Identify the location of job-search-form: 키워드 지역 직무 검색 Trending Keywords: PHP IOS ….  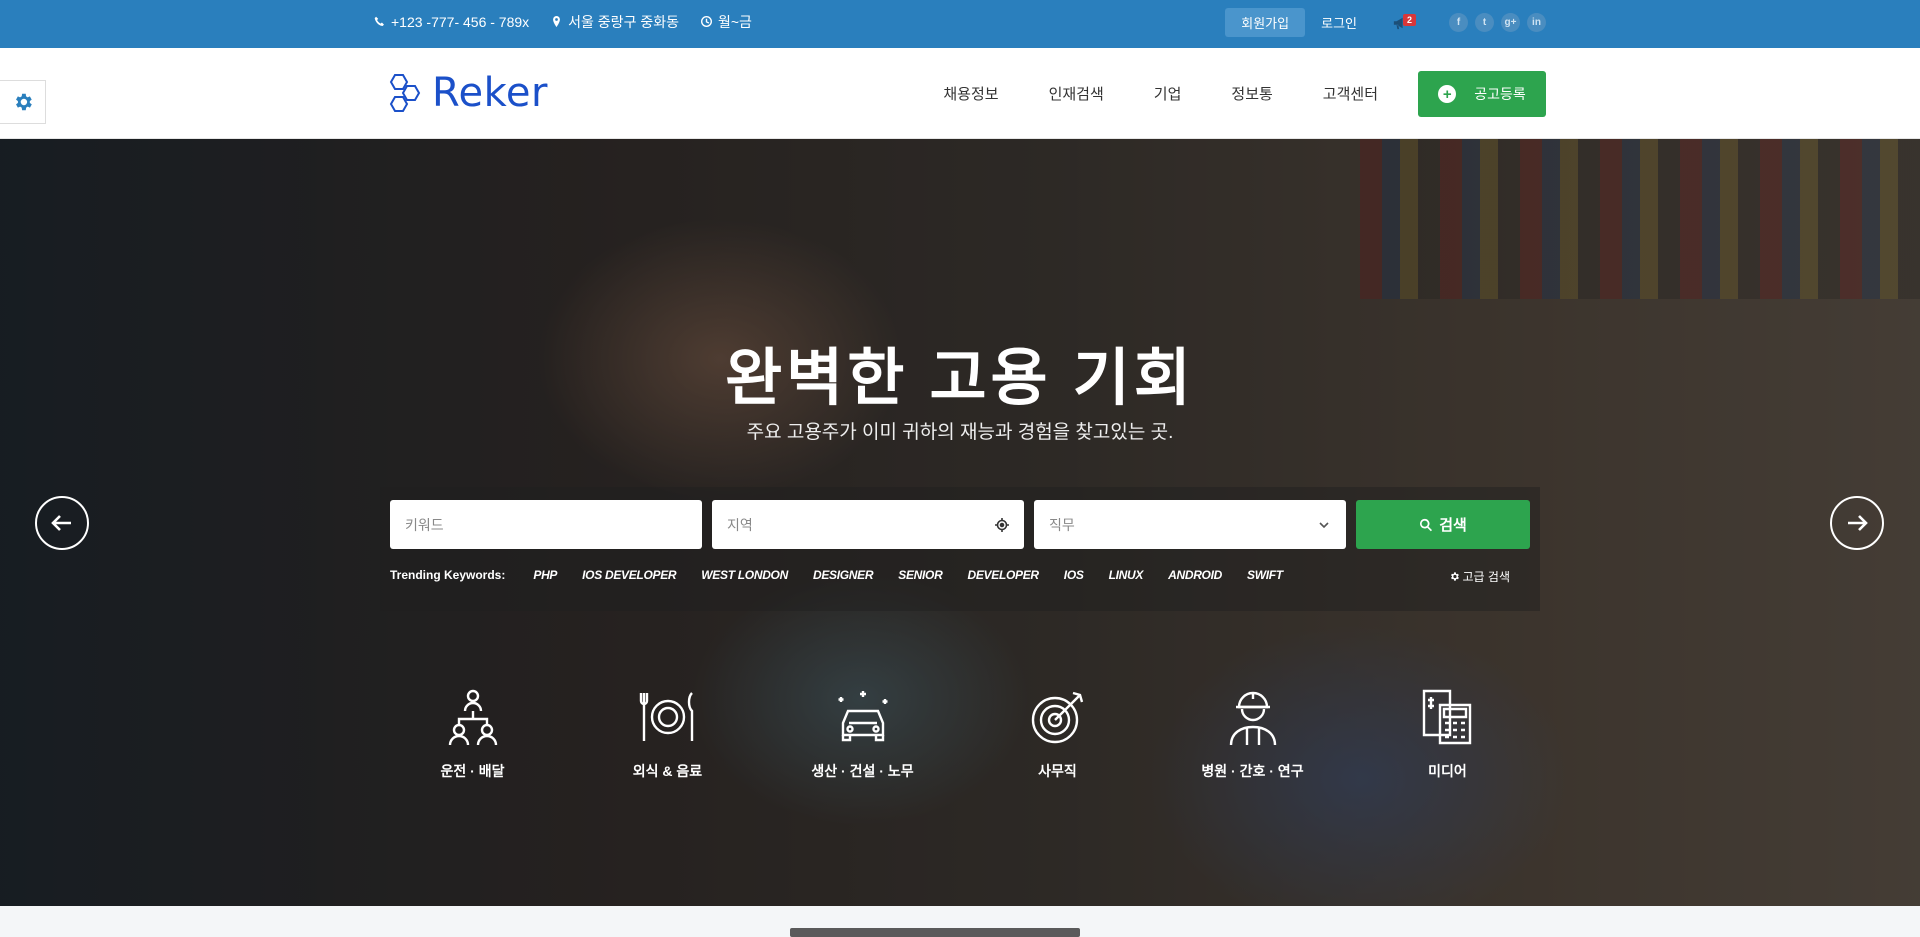
(960, 549).